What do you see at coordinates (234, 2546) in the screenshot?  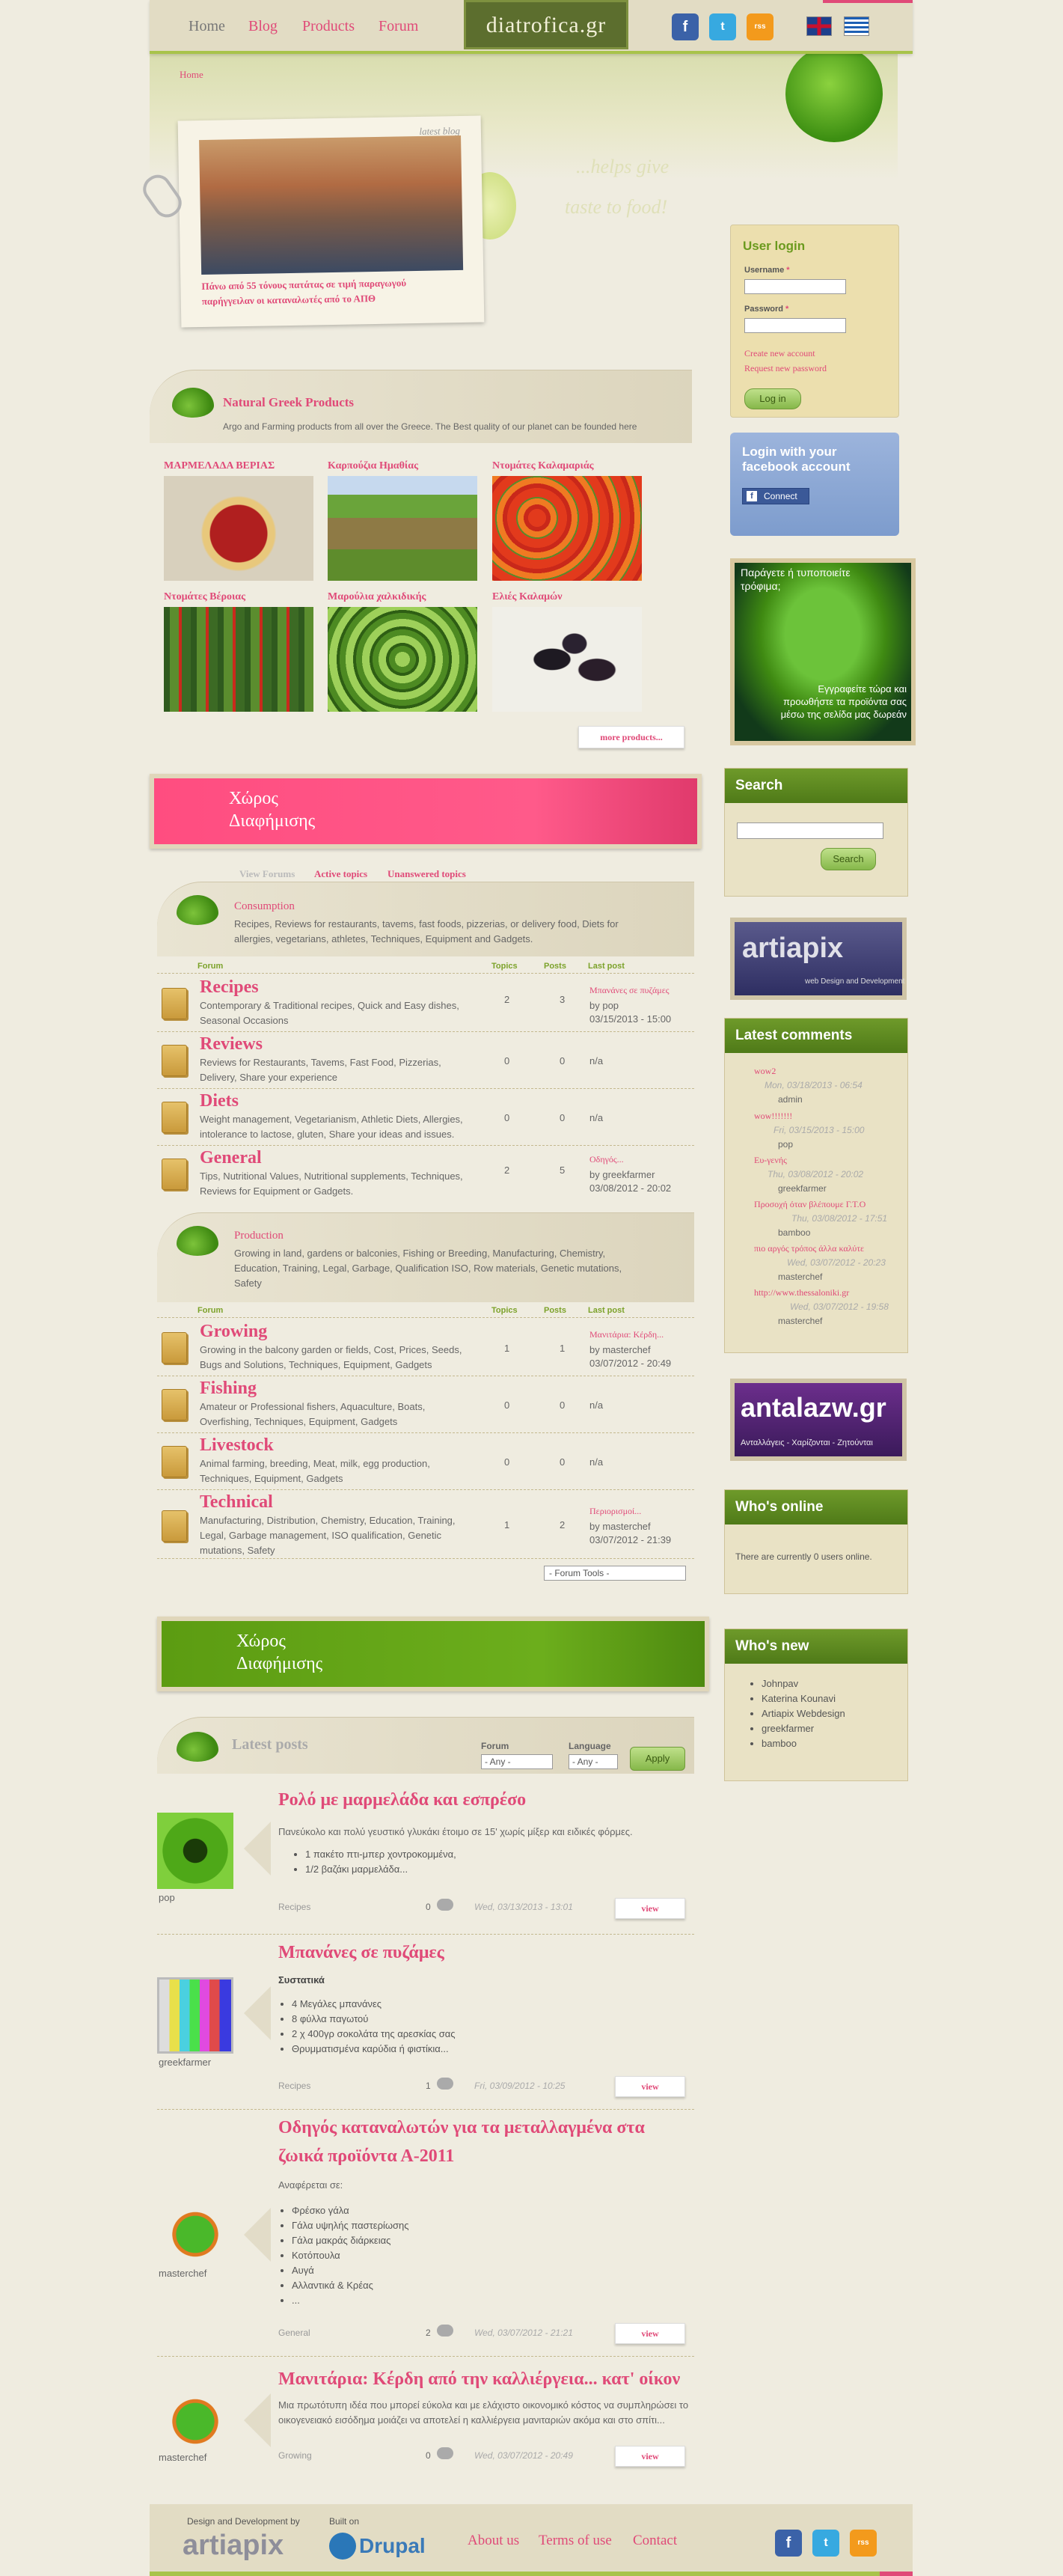 I see `footer-artiapix-logo: artiapix` at bounding box center [234, 2546].